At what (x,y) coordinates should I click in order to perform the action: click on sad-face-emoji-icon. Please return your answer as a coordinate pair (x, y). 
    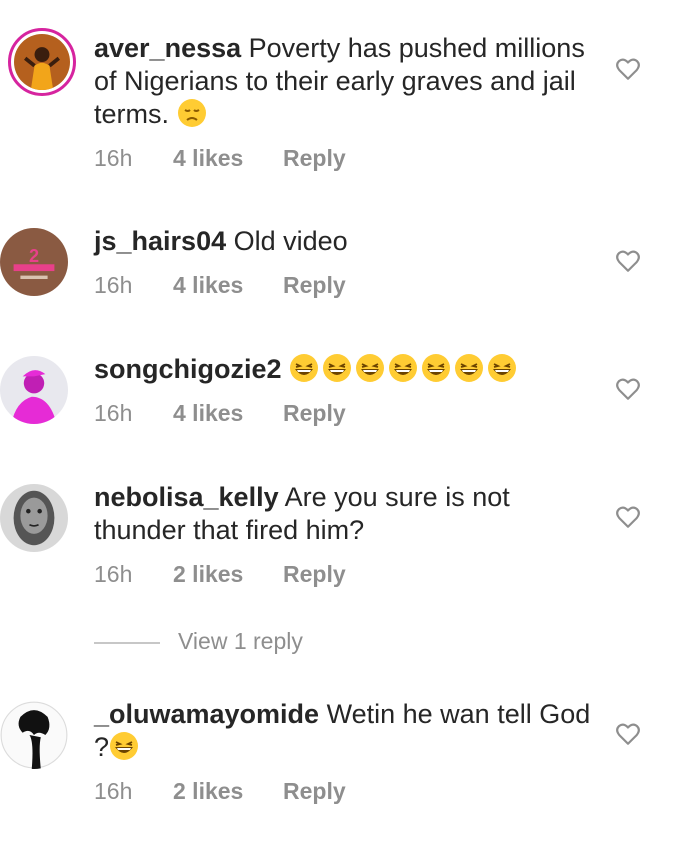
    Looking at the image, I should click on (192, 113).